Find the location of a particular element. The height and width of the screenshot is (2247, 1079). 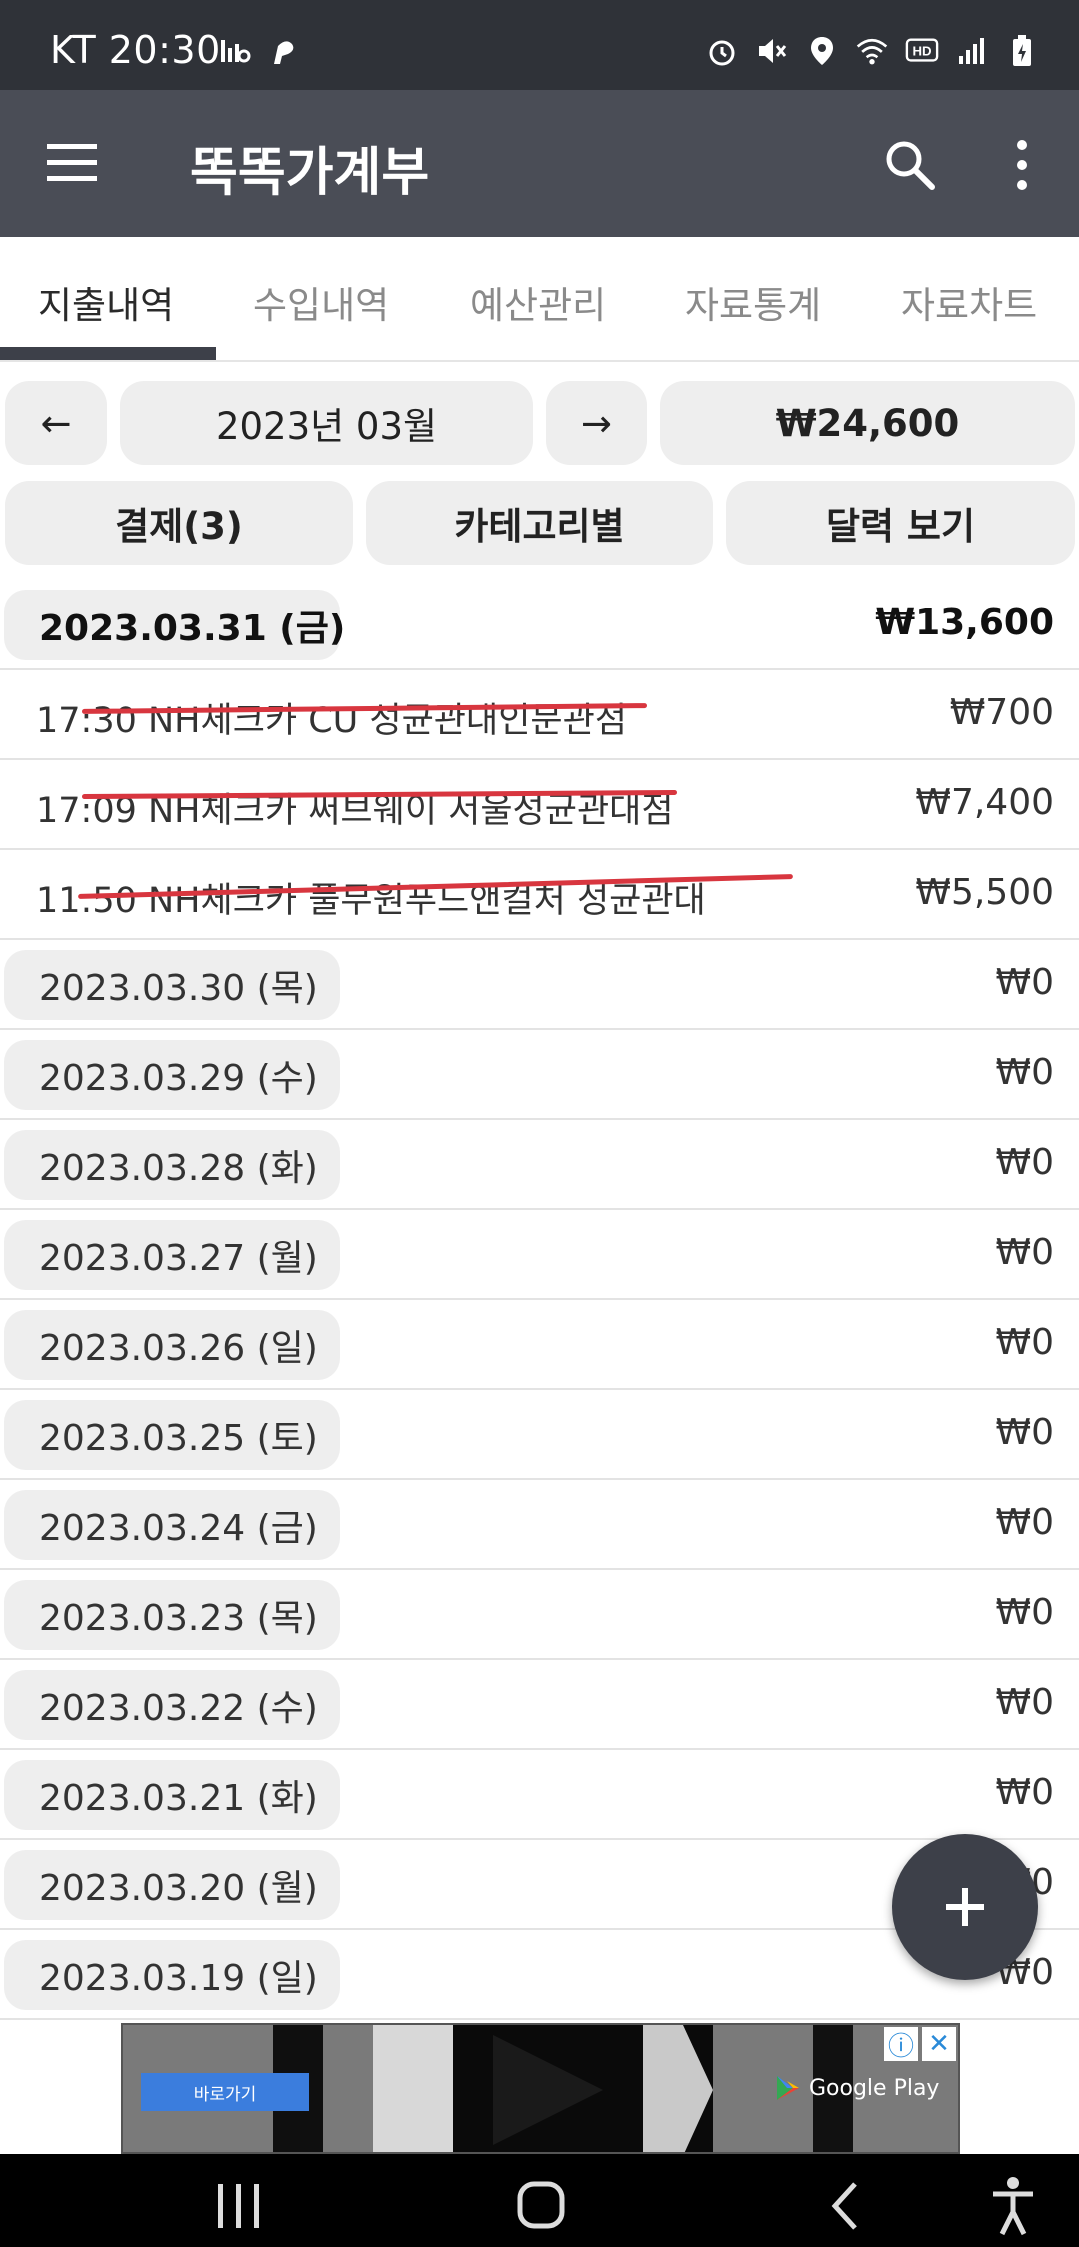

day-row: 2023.03.24 (금) ₩0 is located at coordinates (539, 1525).